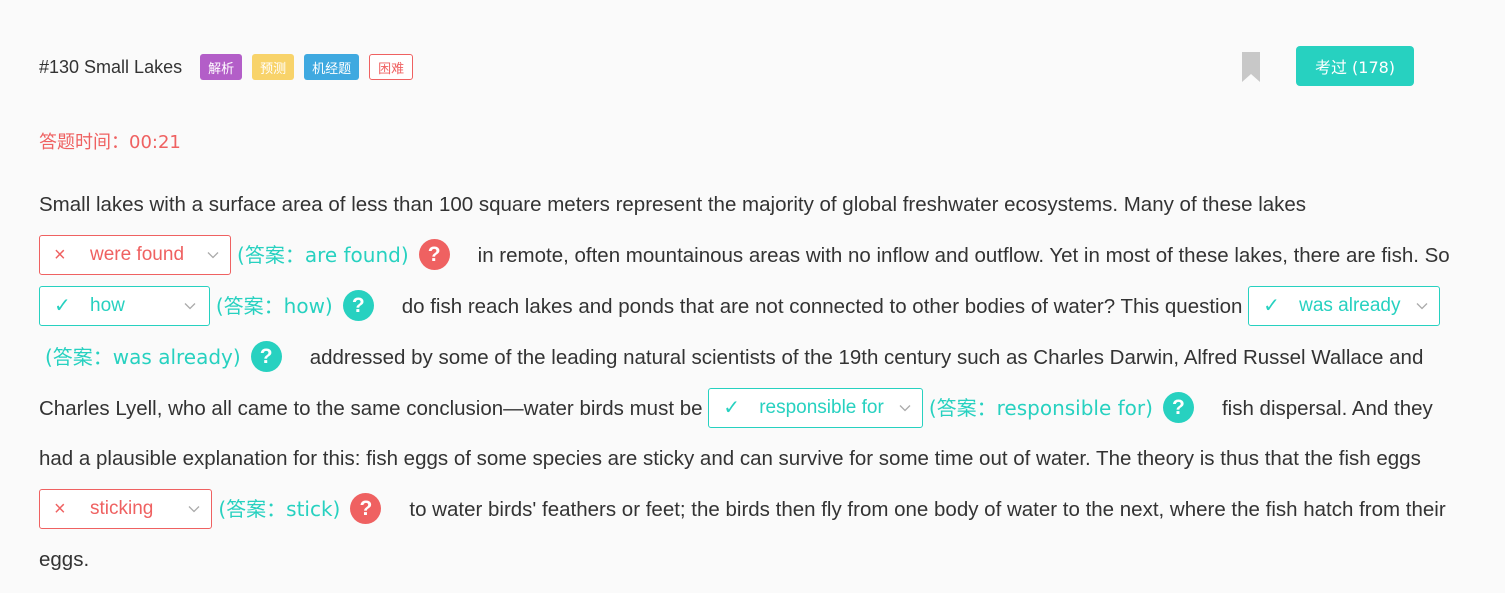 The width and height of the screenshot is (1505, 593). What do you see at coordinates (107, 305) in the screenshot?
I see `blank-selected-value: how` at bounding box center [107, 305].